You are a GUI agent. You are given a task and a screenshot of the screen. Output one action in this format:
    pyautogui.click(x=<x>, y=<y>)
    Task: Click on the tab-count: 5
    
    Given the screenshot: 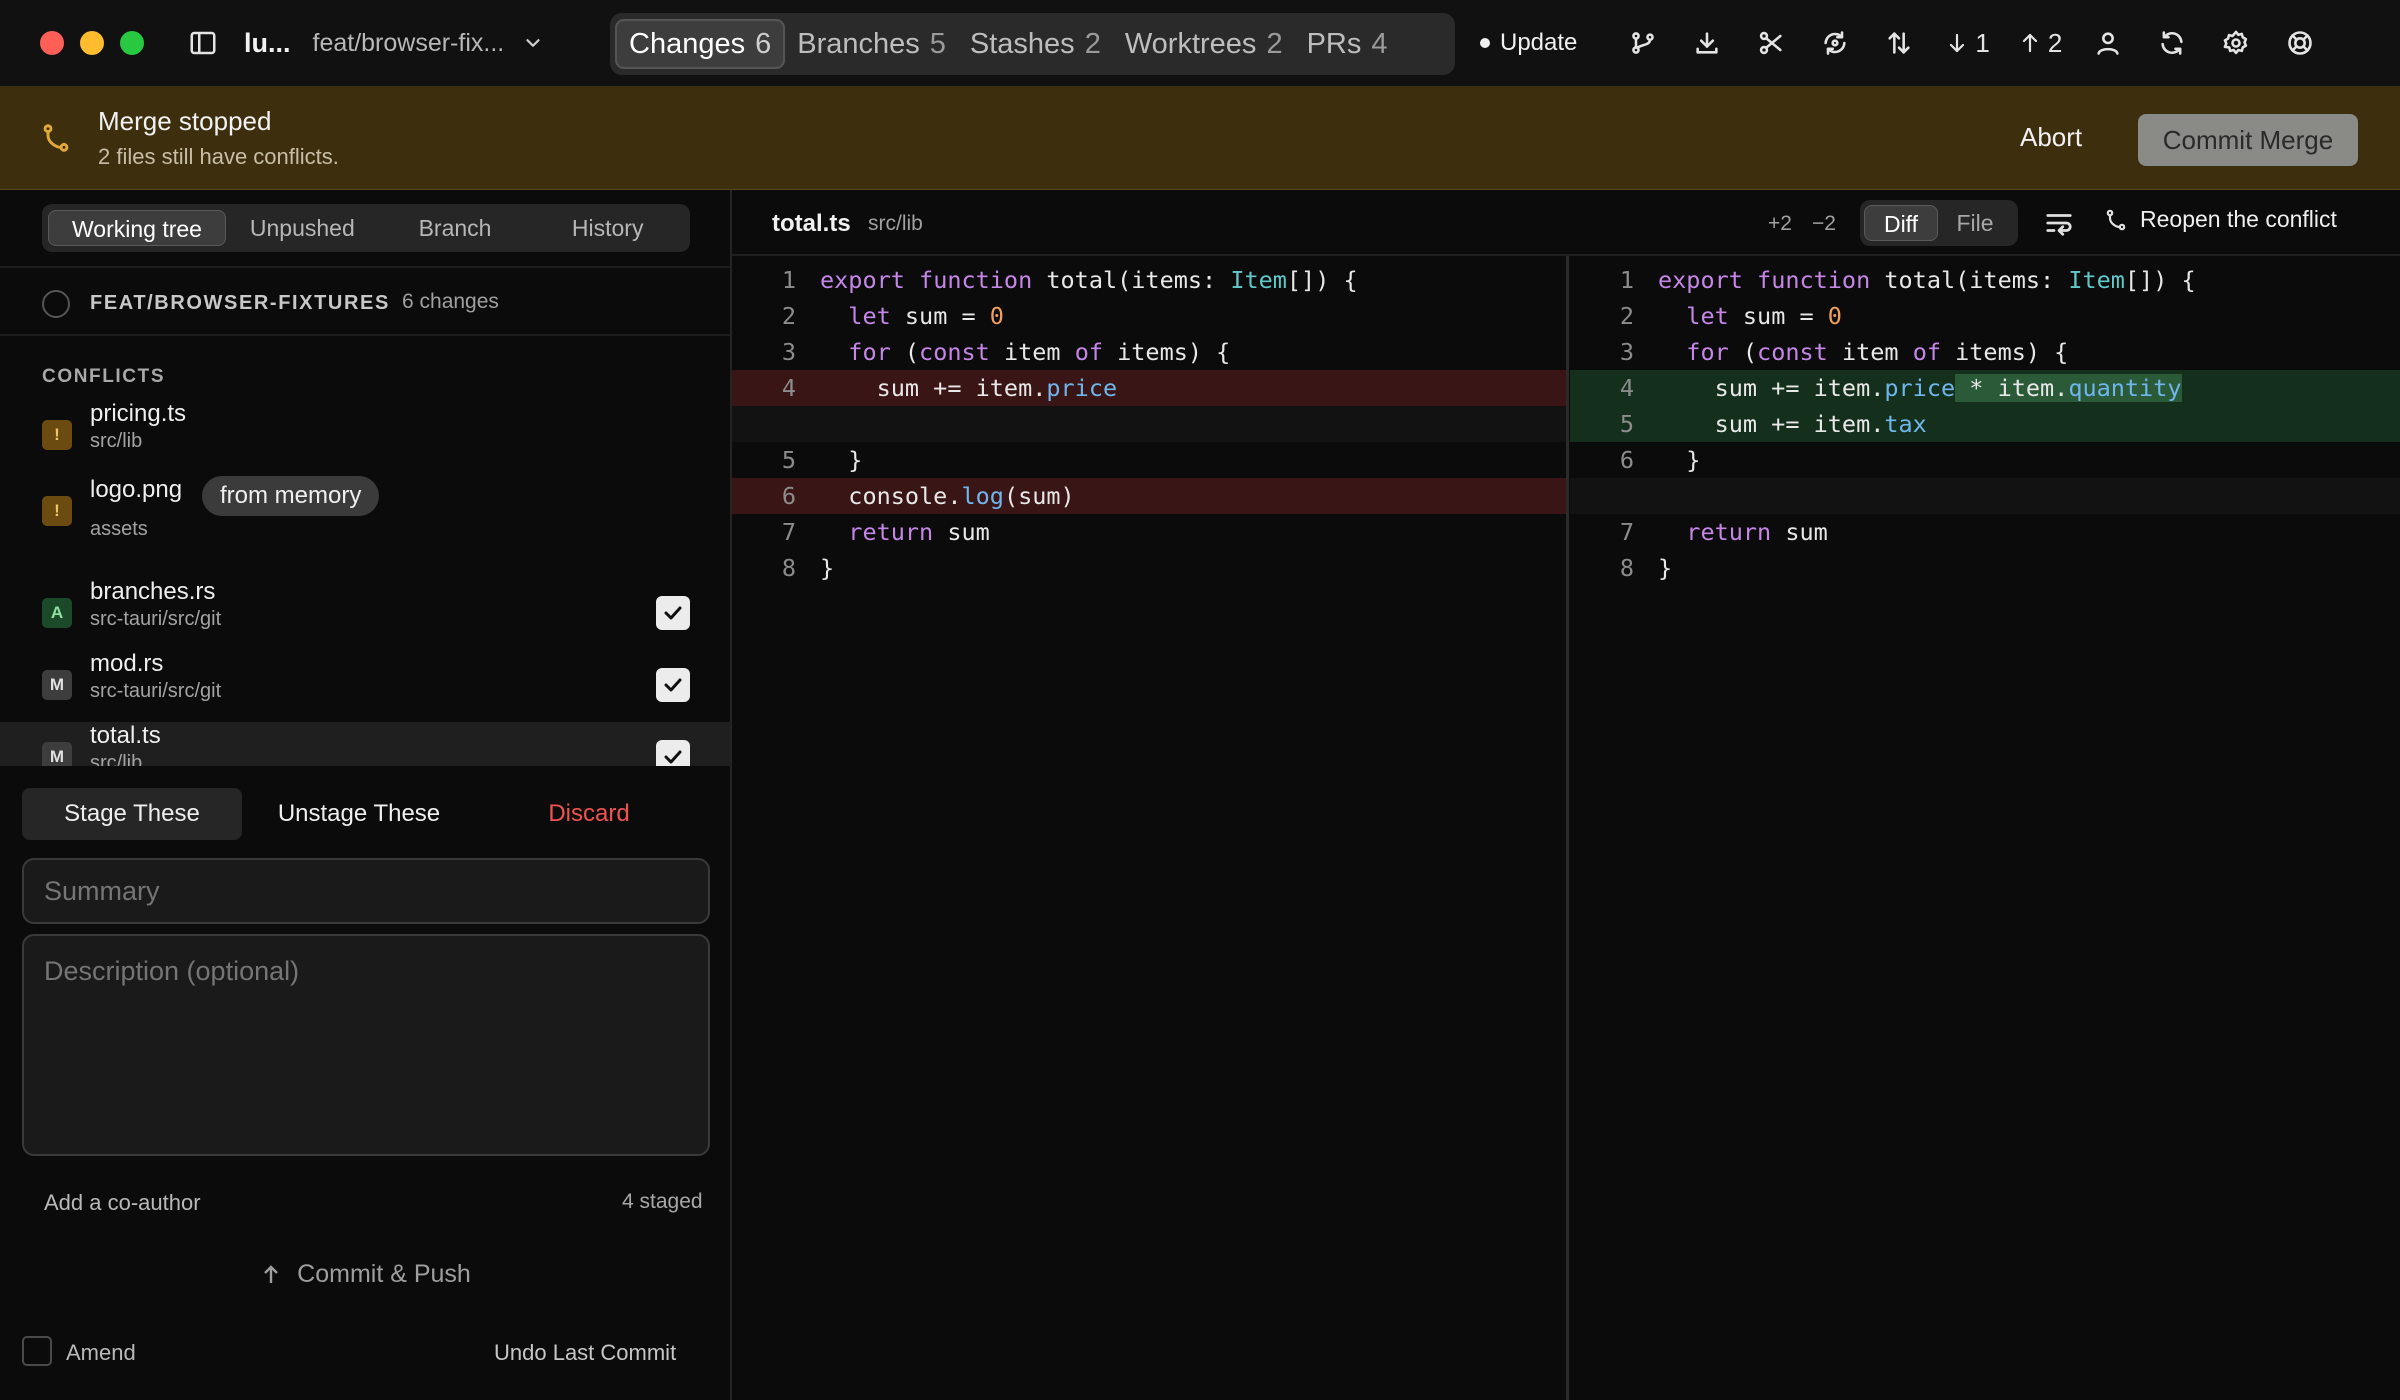 What is the action you would take?
    pyautogui.click(x=937, y=43)
    